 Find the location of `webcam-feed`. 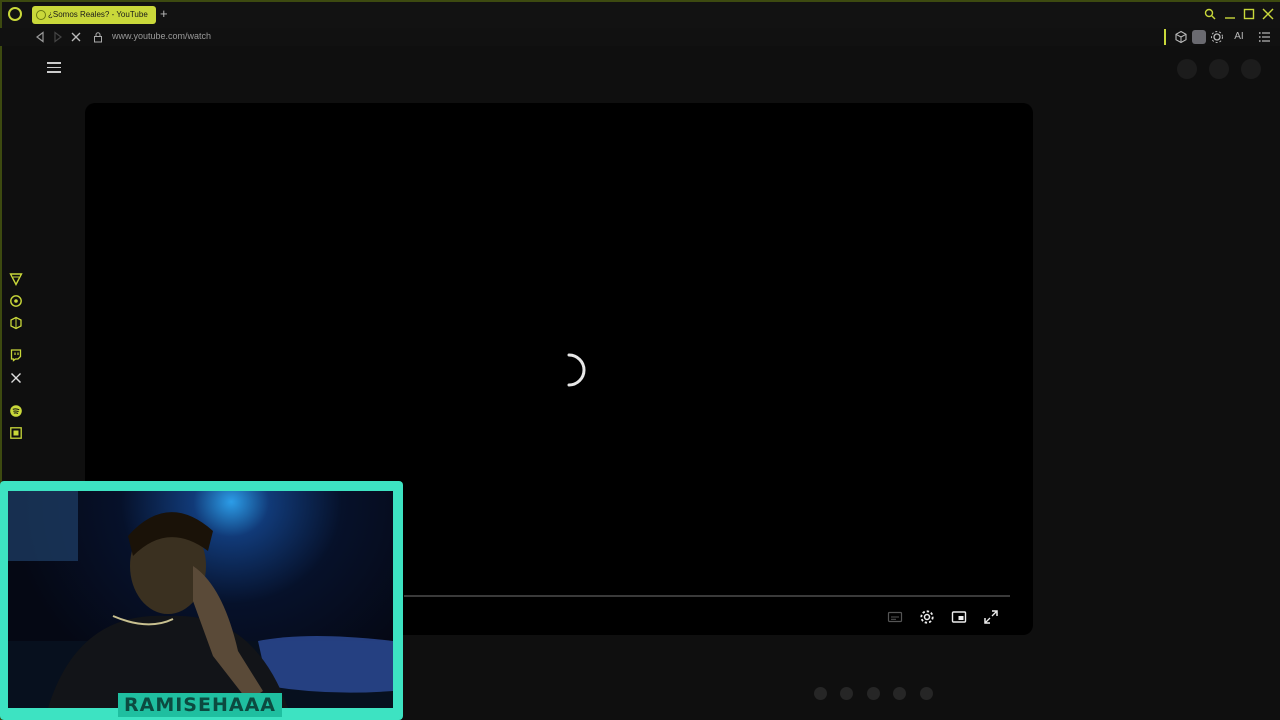

webcam-feed is located at coordinates (200, 599).